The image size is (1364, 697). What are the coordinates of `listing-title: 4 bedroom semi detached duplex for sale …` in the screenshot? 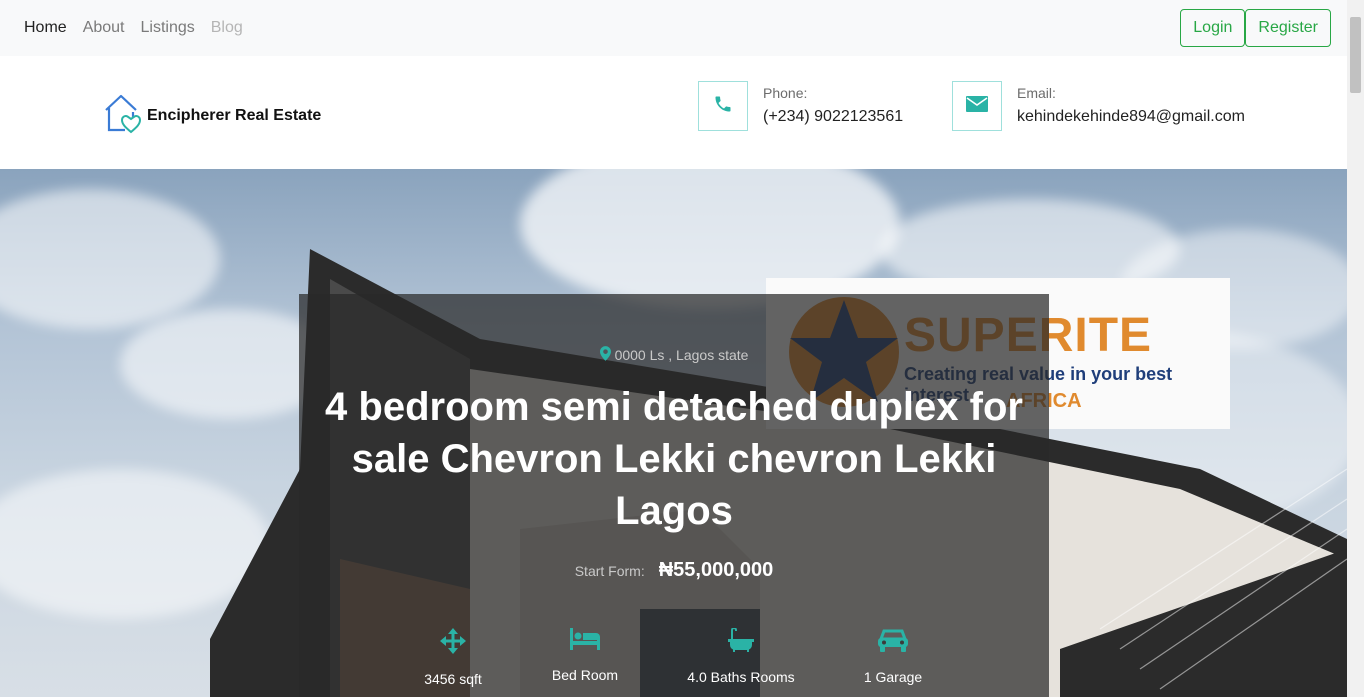 It's located at (674, 459).